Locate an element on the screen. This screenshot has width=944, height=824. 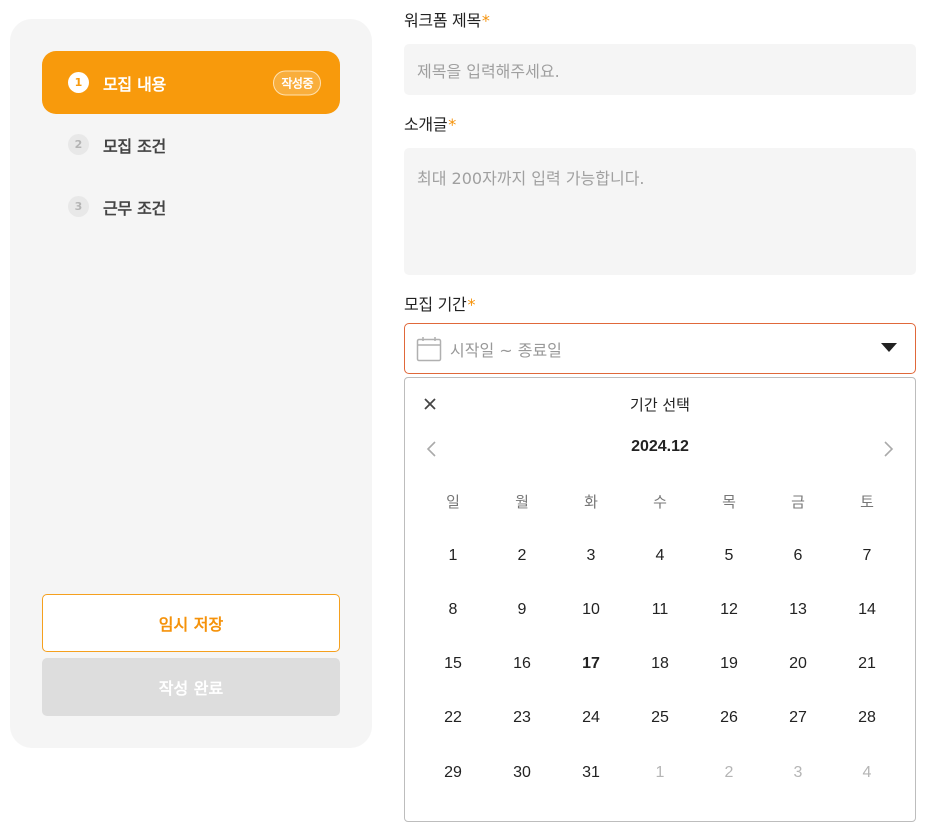
calendar-day: 5 is located at coordinates (729, 556).